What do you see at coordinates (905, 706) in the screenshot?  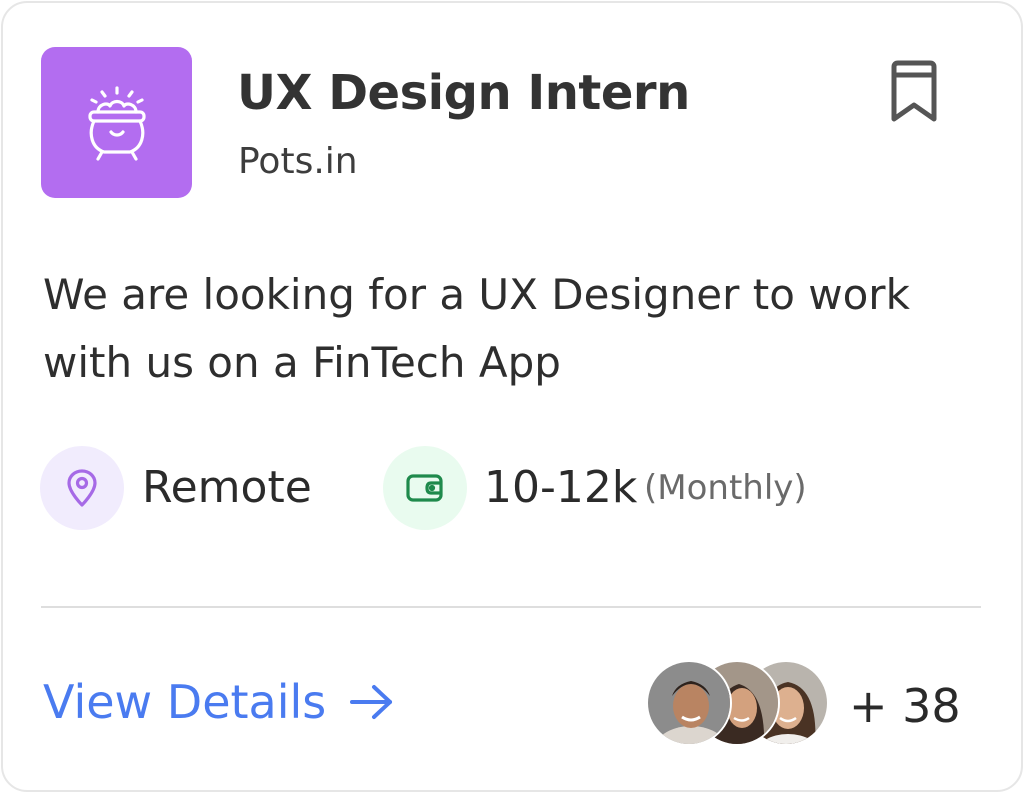 I see `applicants-count: + 38` at bounding box center [905, 706].